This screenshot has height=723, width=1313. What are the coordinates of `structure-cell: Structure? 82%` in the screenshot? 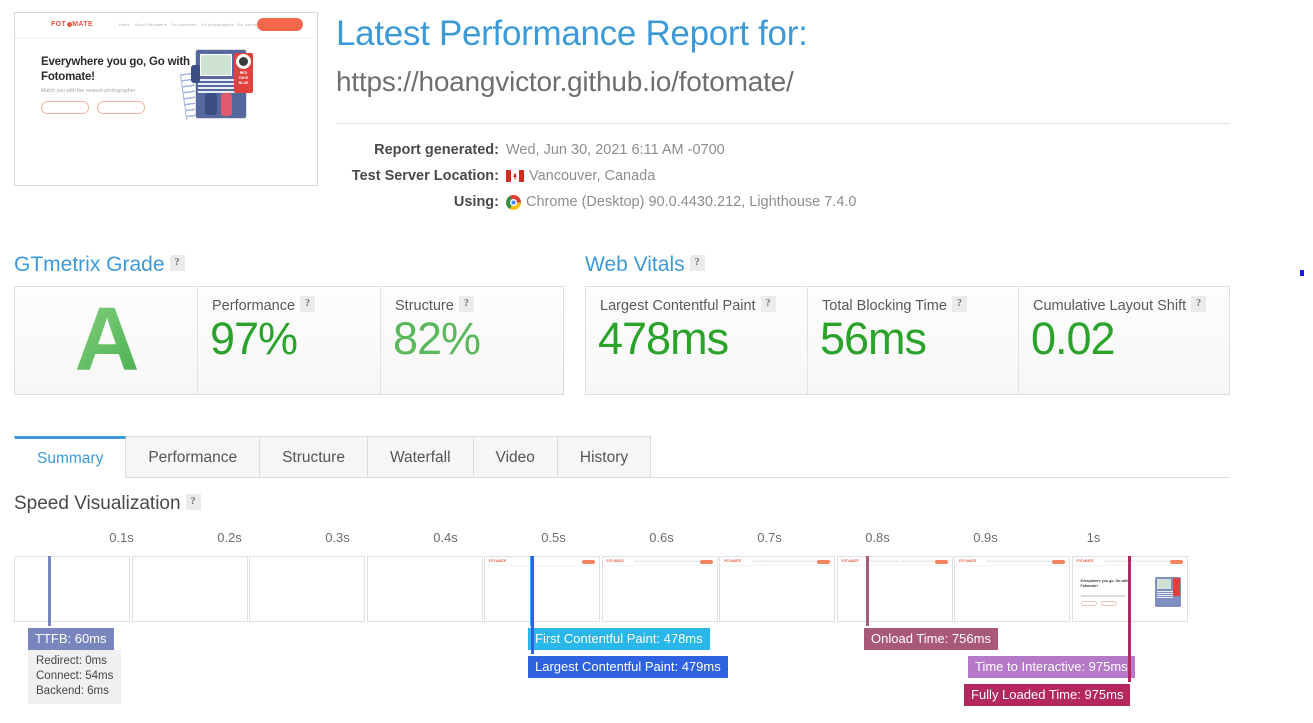 It's located at (472, 340).